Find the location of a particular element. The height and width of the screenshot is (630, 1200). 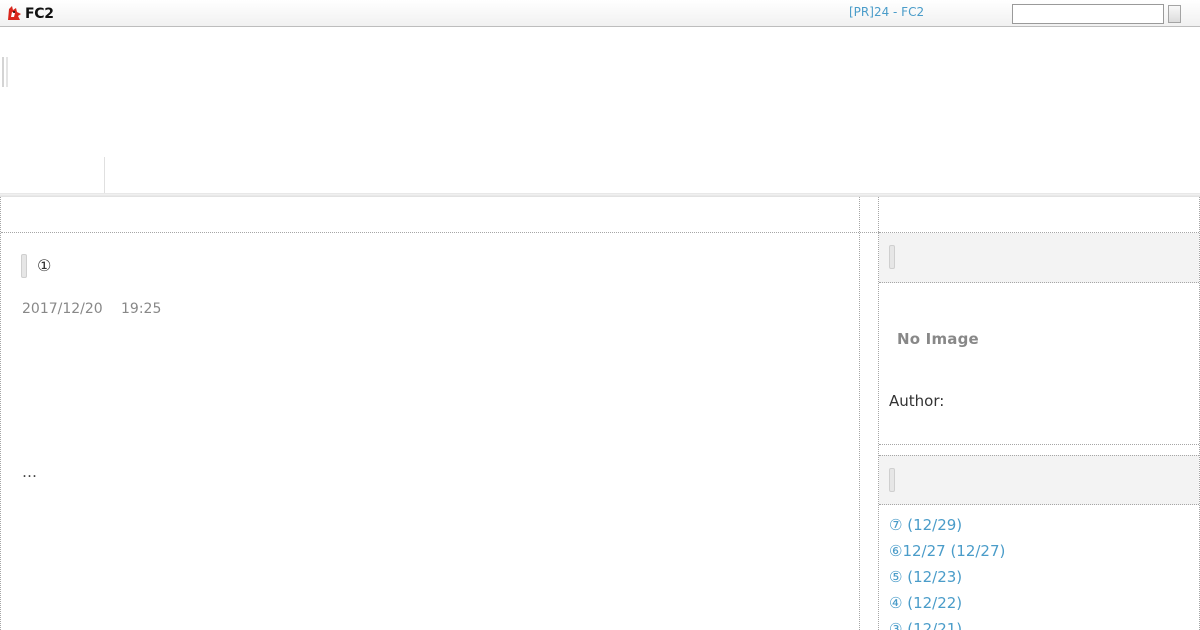

header-nav-separator is located at coordinates (104, 176).